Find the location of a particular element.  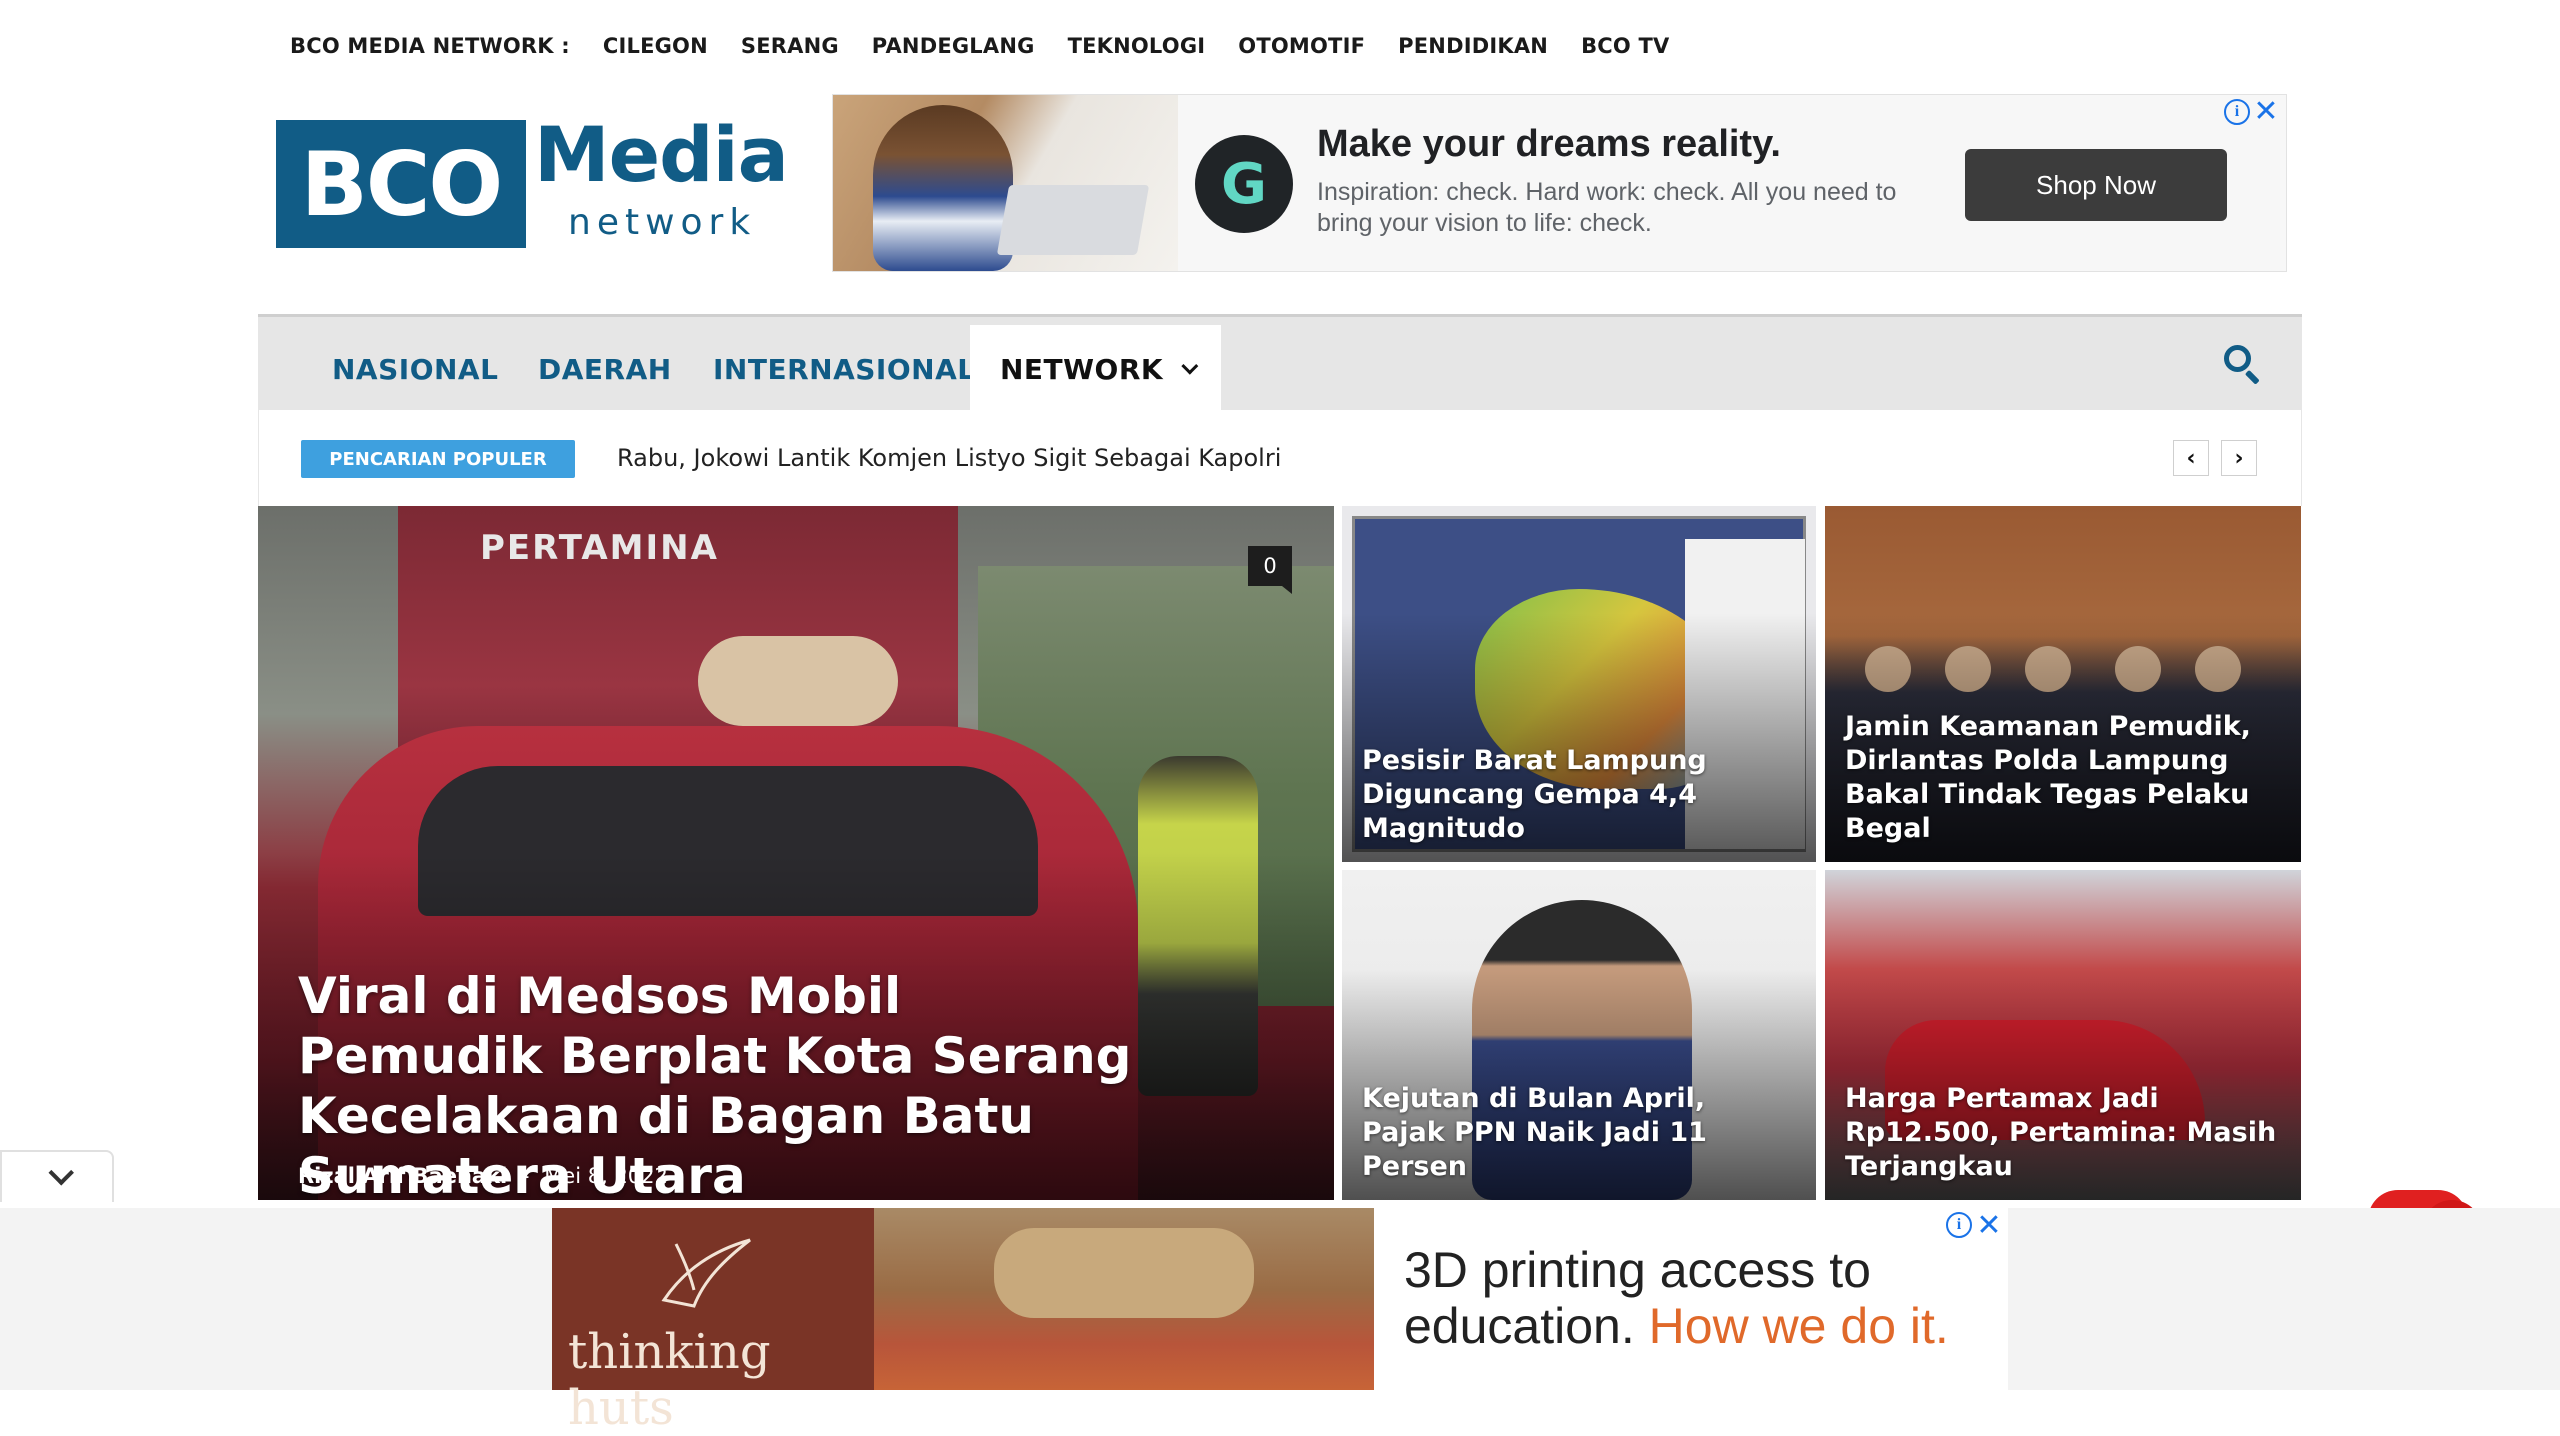

nav-item-network: NETWORK is located at coordinates (1096, 369).